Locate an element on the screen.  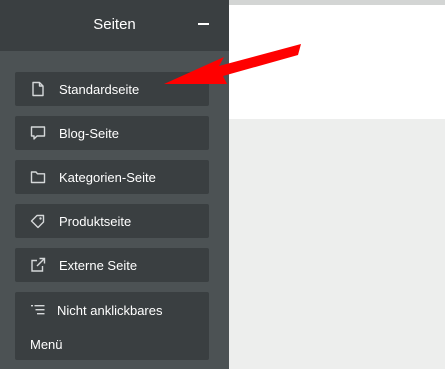
page-type-produktseite: Produktseite is located at coordinates (112, 221).